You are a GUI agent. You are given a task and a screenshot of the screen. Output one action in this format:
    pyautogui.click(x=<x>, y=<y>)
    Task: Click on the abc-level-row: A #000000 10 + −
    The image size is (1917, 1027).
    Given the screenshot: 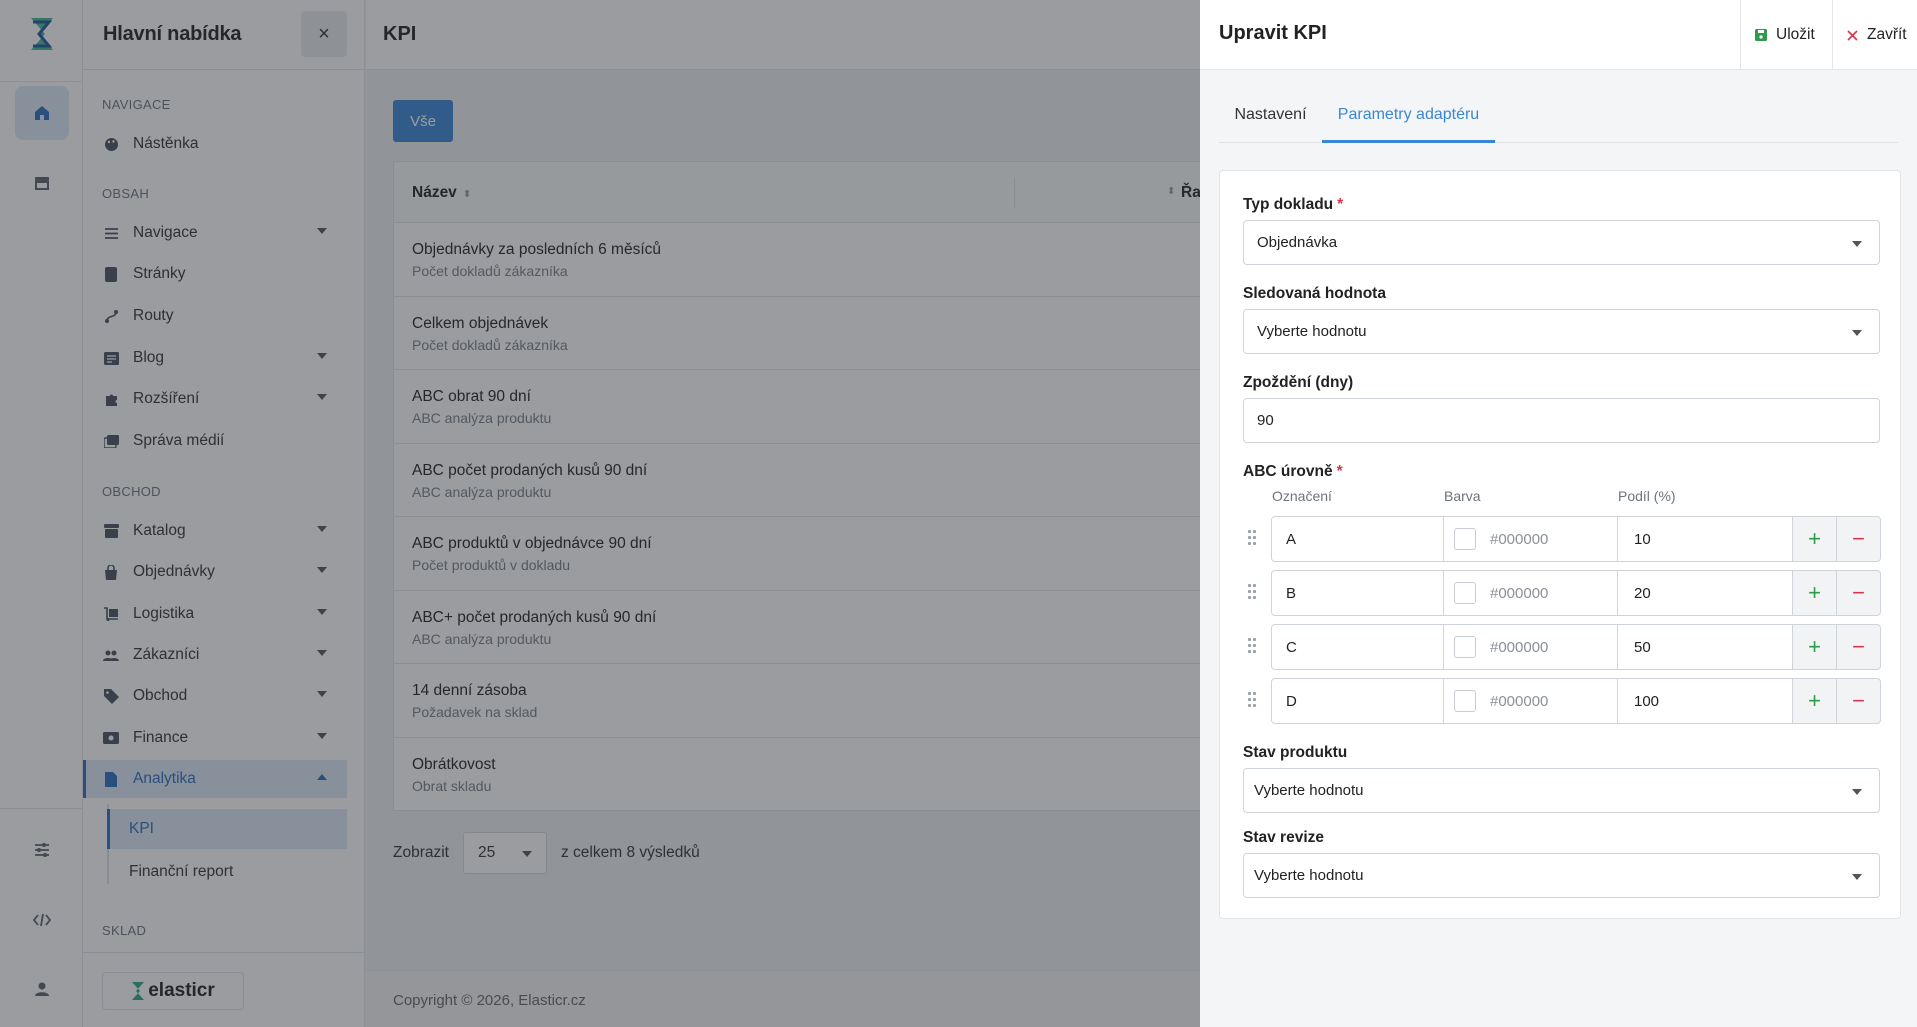 What is the action you would take?
    pyautogui.click(x=1562, y=539)
    